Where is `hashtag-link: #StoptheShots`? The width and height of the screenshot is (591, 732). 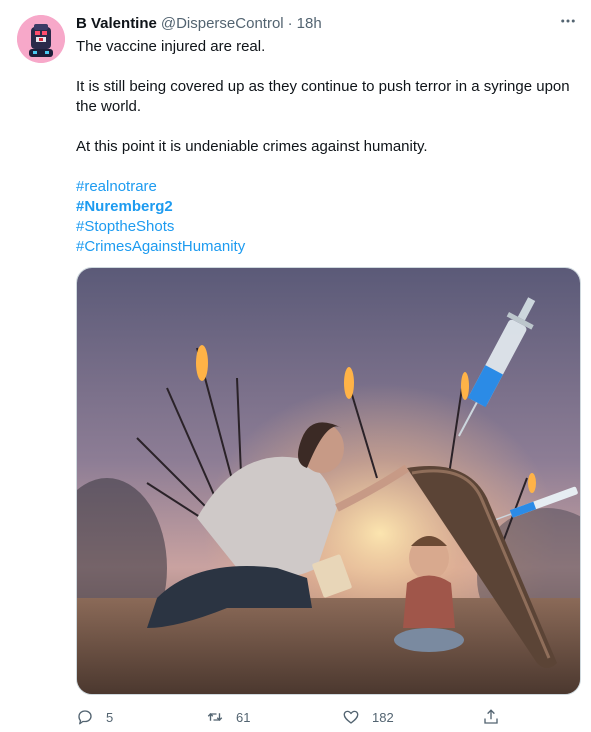 hashtag-link: #StoptheShots is located at coordinates (326, 227).